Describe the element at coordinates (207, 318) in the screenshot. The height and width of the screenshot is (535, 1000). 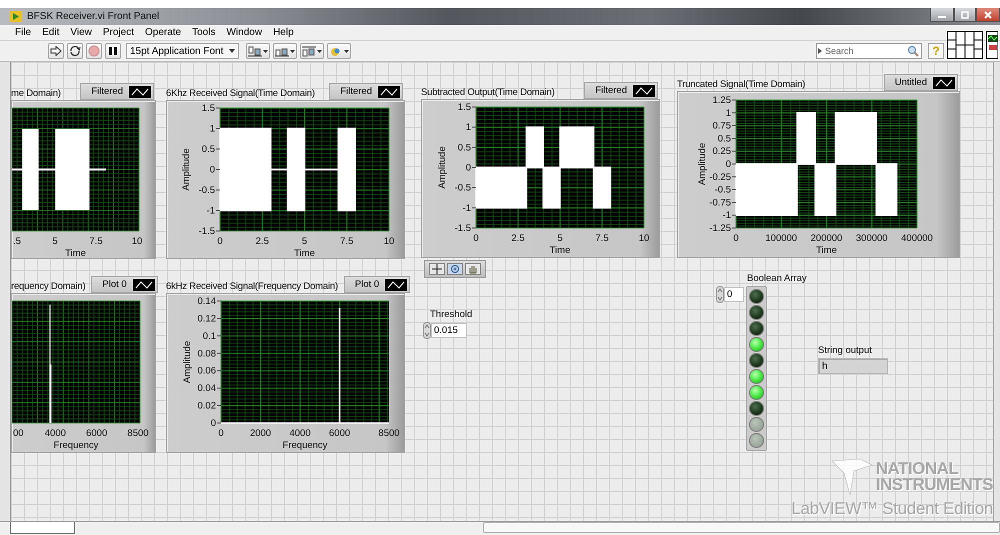
I see `axis-tick-label: 0.12` at that location.